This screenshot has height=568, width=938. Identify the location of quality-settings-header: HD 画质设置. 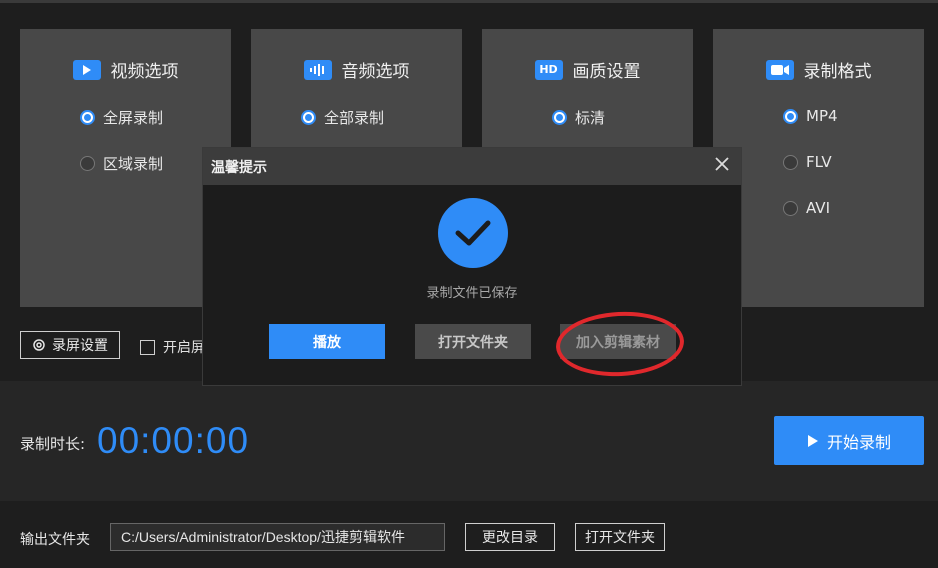
(587, 69).